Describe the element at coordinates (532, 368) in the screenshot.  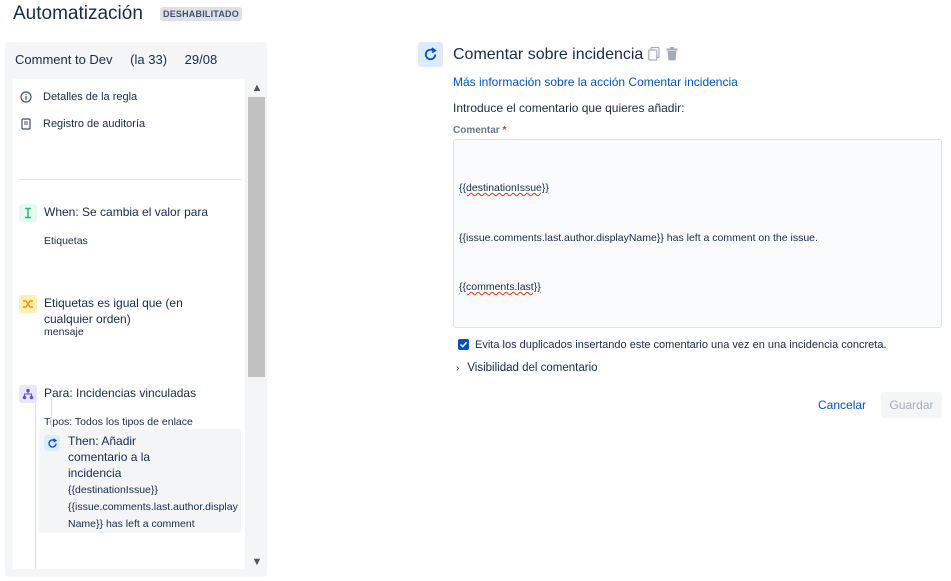
I see `comment-visibility-label: Visibilidad del comentario` at that location.